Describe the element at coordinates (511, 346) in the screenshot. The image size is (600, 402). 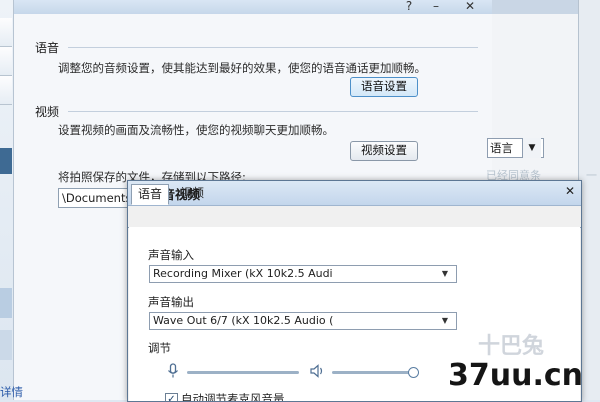
I see `watermark-faint: 十巴兔` at that location.